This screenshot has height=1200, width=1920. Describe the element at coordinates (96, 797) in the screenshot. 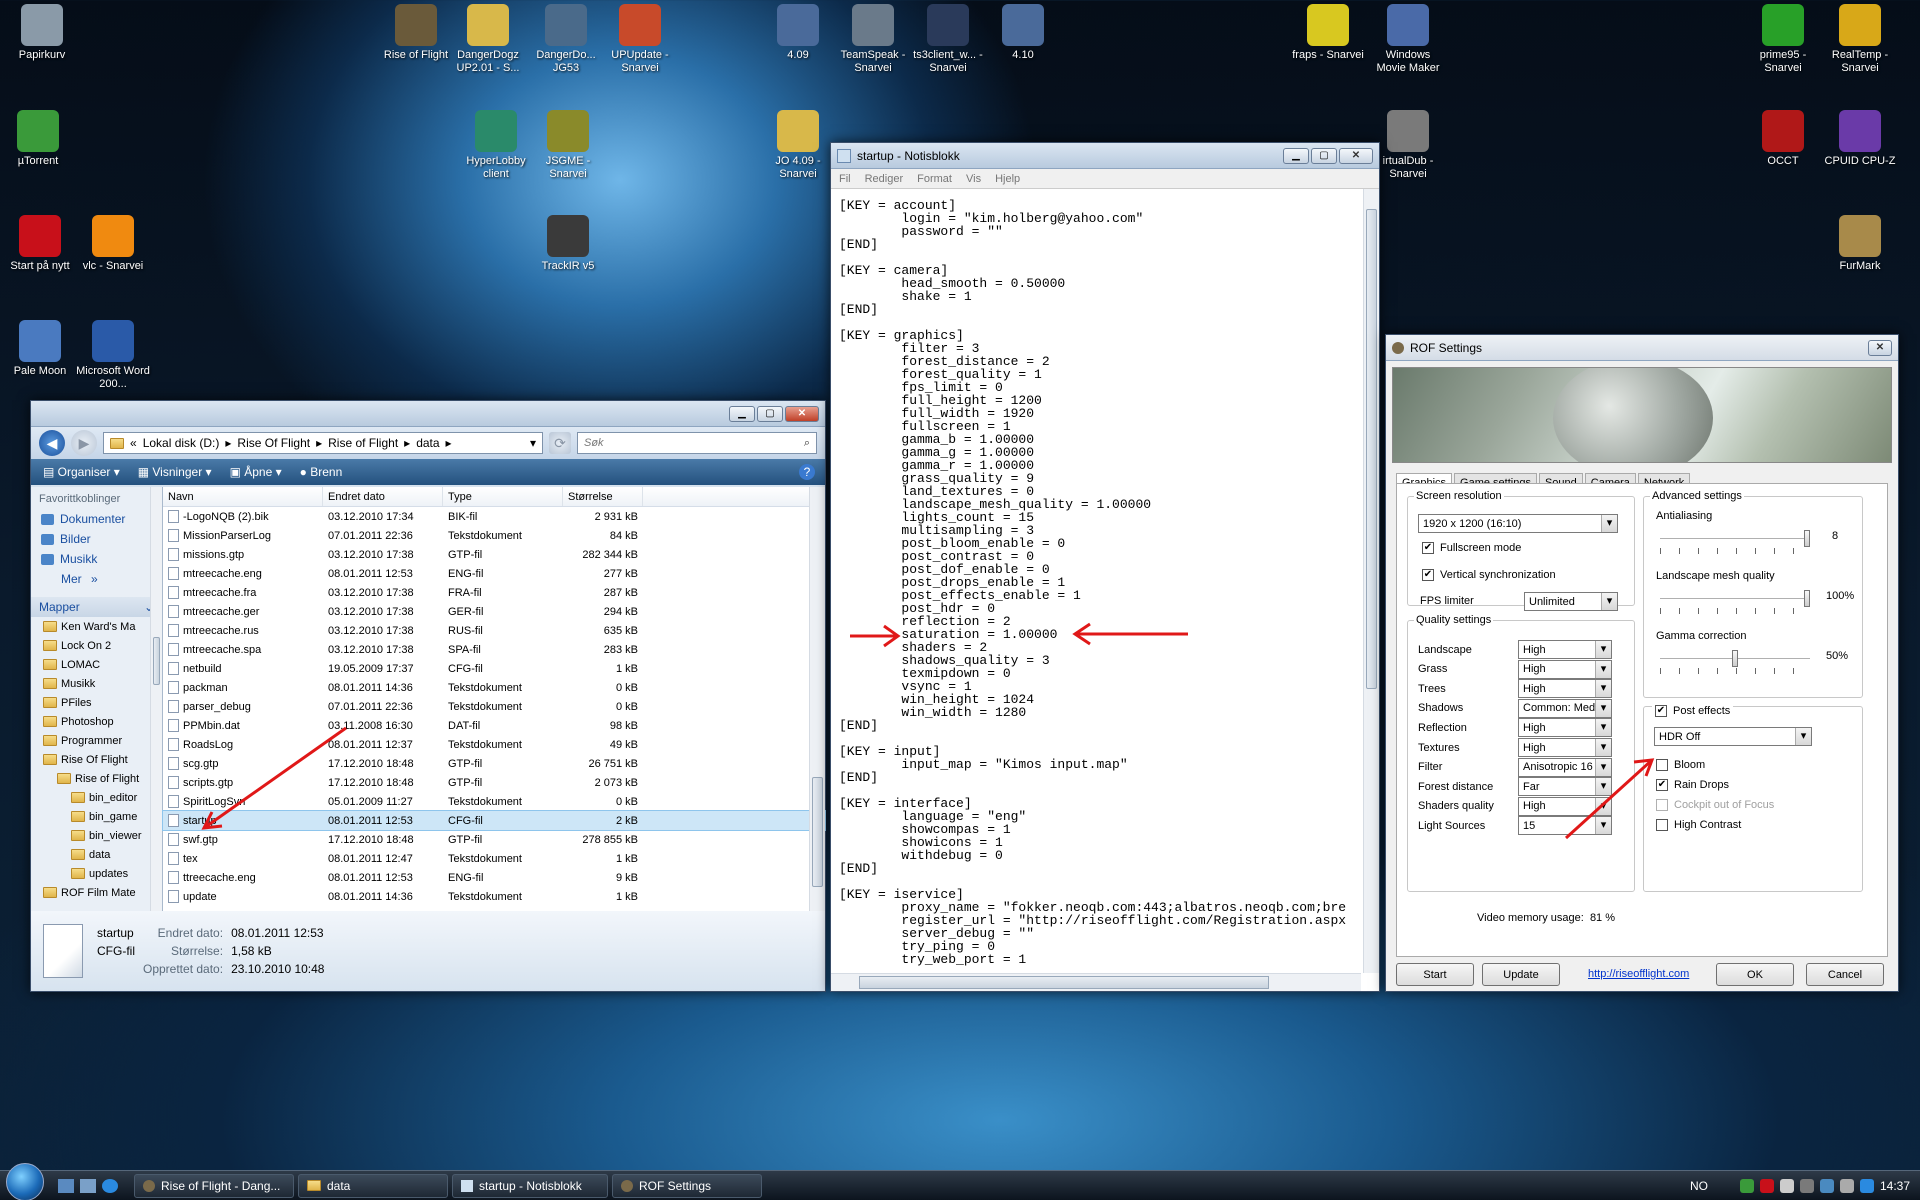

I see `tree-item: bin_editor` at that location.